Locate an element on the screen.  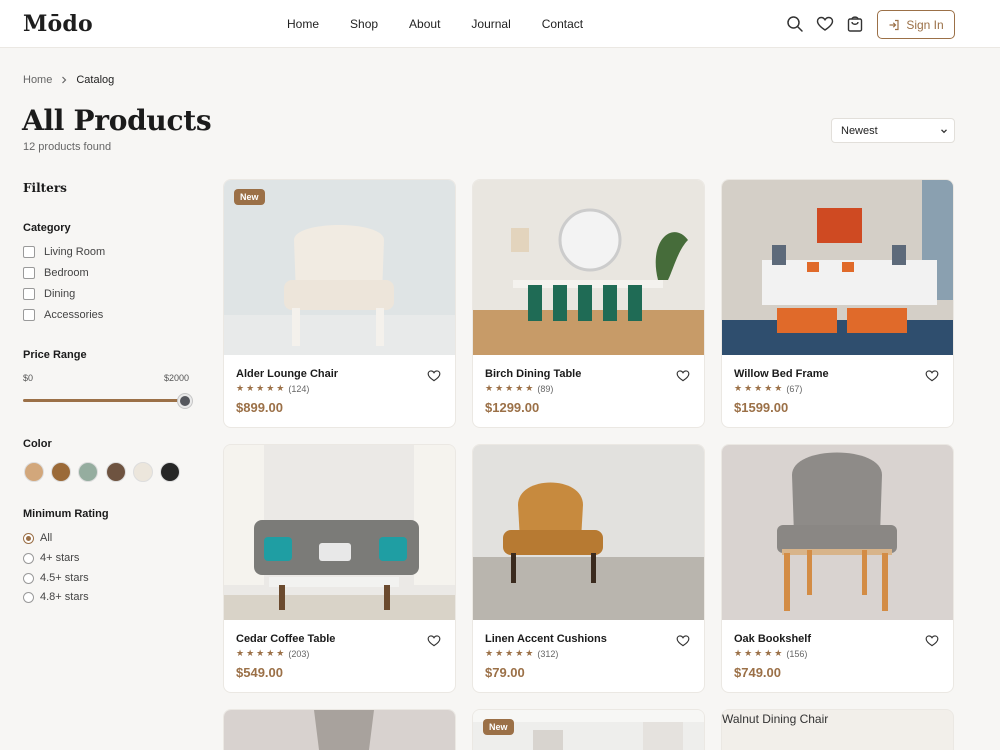
product-card: Willow Bed Frame ★★★★★ (67) $1599.00 is located at coordinates (837, 303).